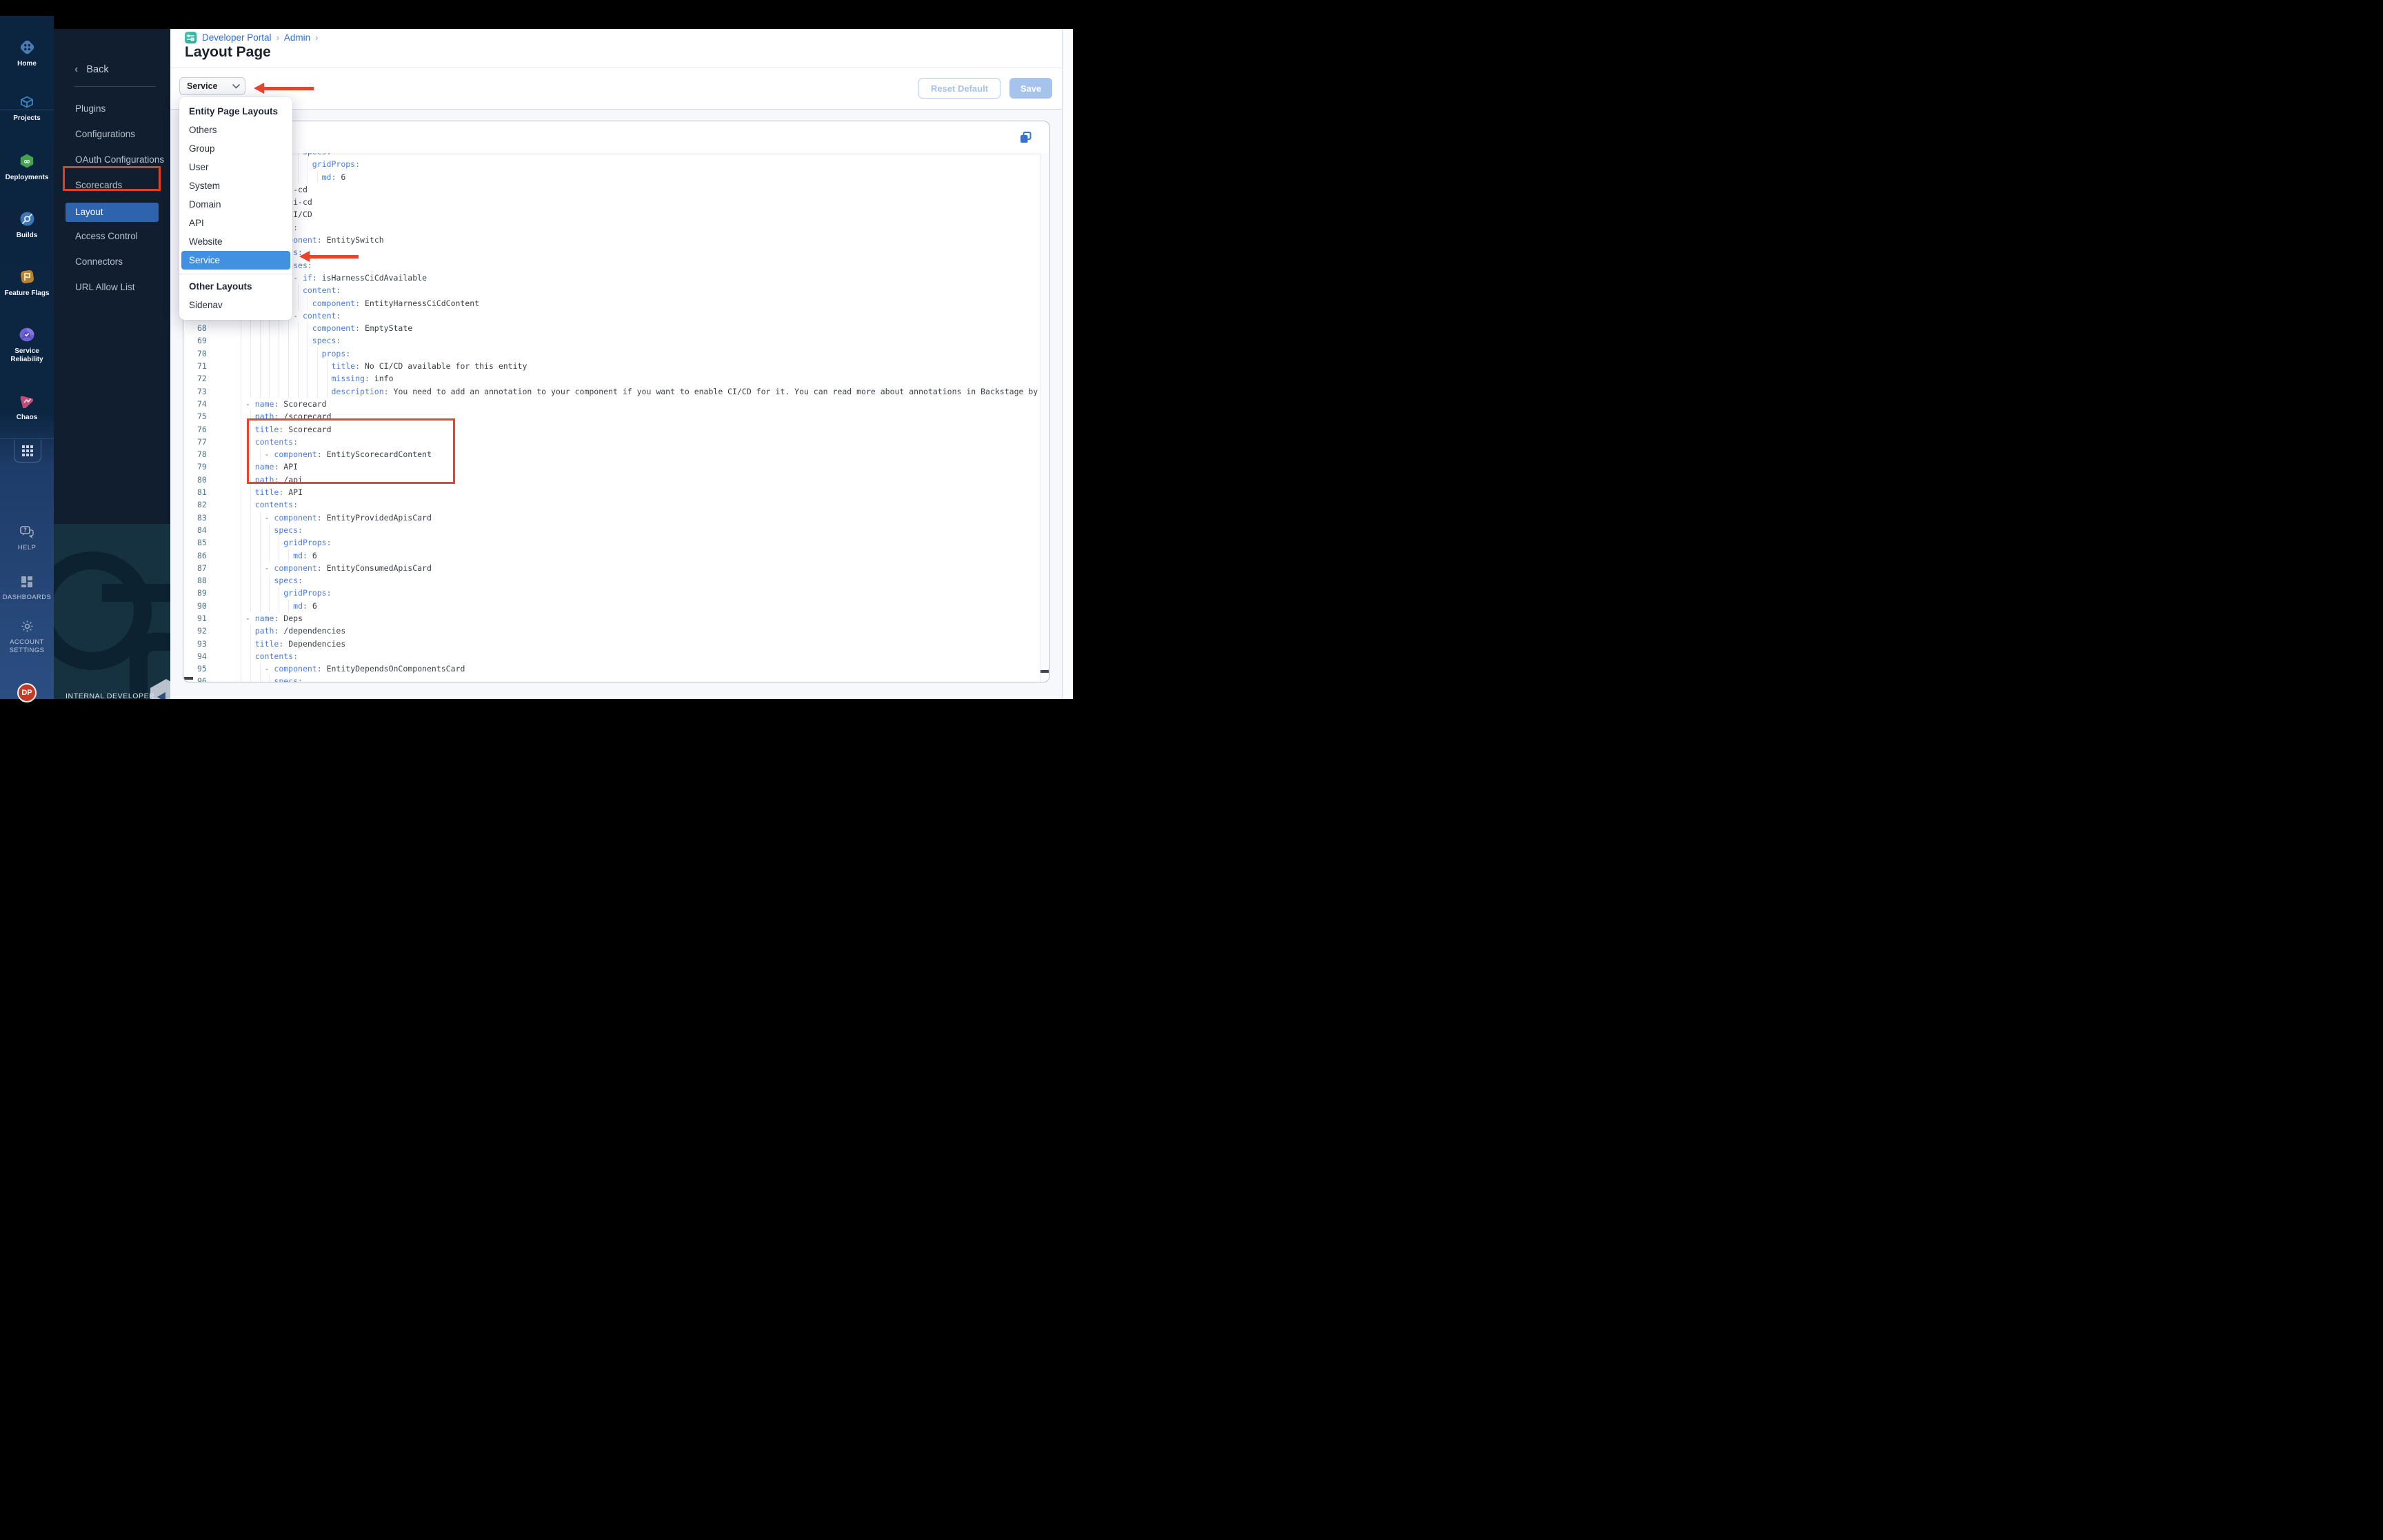 The height and width of the screenshot is (1540, 2383). I want to click on entity-layout-select: Service, so click(212, 86).